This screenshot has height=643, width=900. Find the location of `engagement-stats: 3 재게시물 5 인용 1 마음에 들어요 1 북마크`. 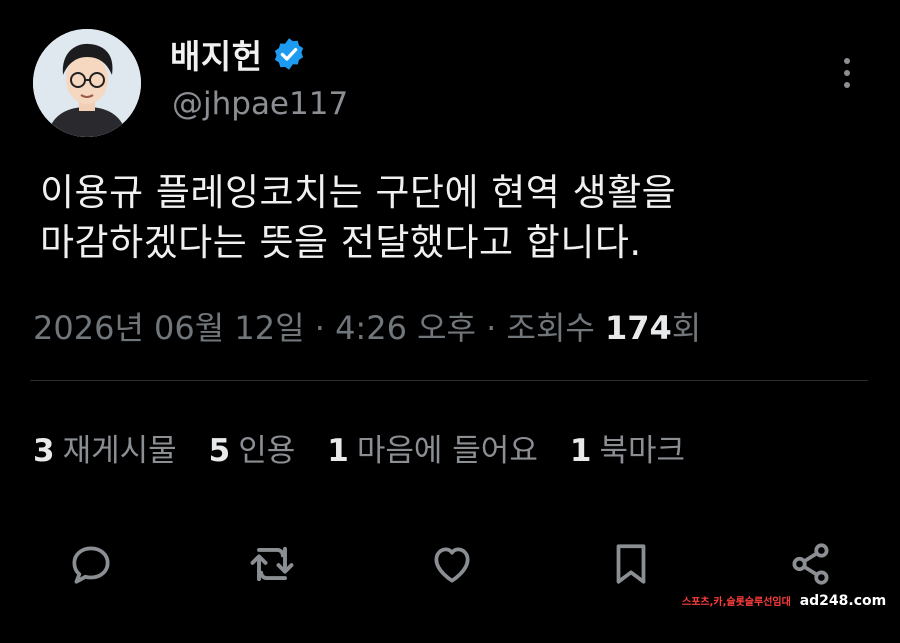

engagement-stats: 3 재게시물 5 인용 1 마음에 들어요 1 북마크 is located at coordinates (359, 447).